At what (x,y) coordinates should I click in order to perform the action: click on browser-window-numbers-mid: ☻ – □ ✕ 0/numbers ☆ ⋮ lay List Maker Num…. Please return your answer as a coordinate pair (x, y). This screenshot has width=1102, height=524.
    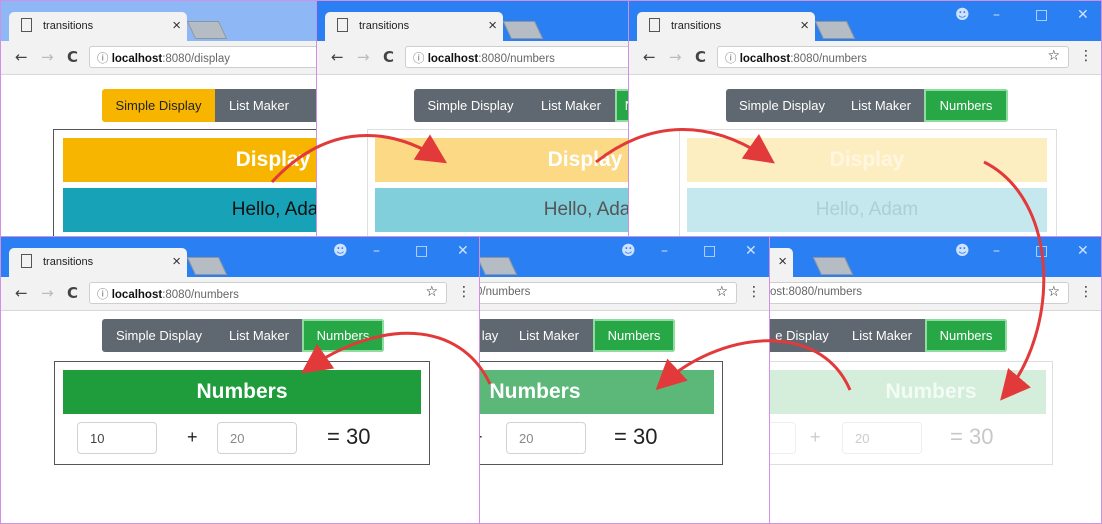
    Looking at the image, I should click on (622, 380).